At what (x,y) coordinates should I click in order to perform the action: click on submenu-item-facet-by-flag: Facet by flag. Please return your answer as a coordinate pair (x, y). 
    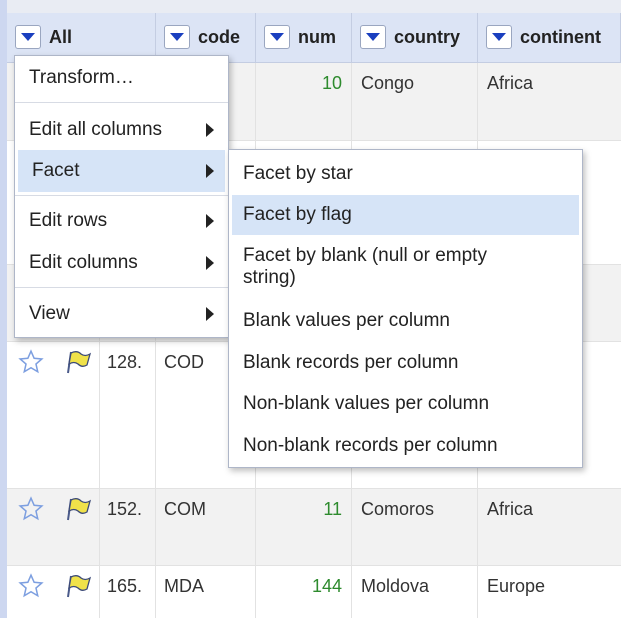
    Looking at the image, I should click on (405, 215).